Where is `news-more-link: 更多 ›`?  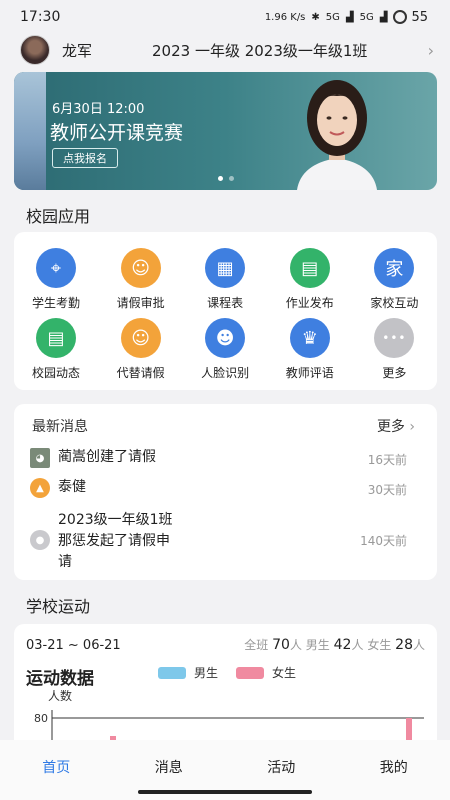 news-more-link: 更多 › is located at coordinates (396, 426).